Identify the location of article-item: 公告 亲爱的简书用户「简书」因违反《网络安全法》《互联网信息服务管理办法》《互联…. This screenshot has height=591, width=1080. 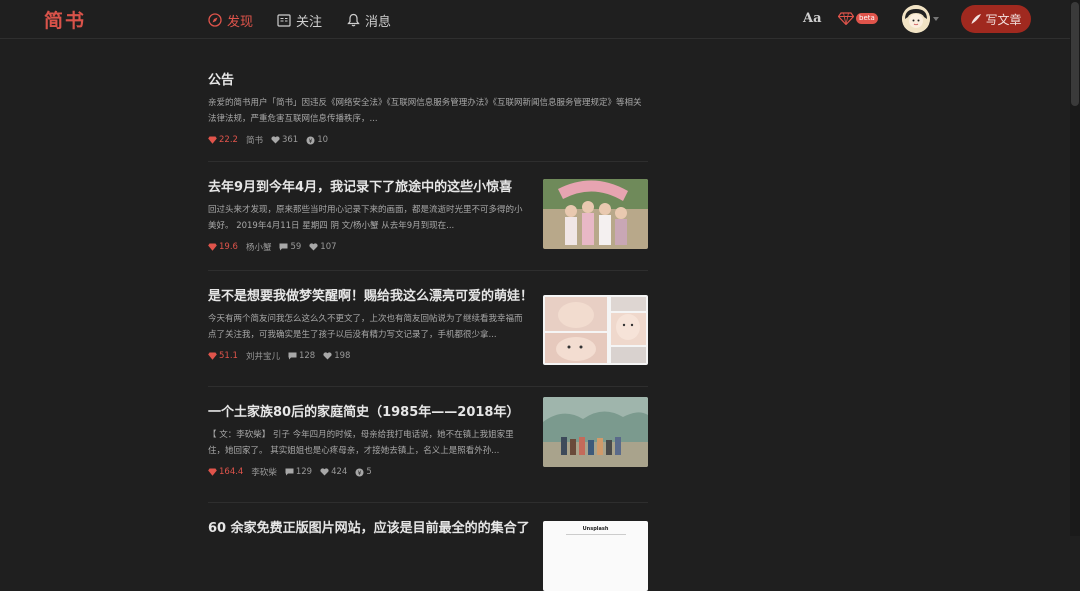
(428, 110).